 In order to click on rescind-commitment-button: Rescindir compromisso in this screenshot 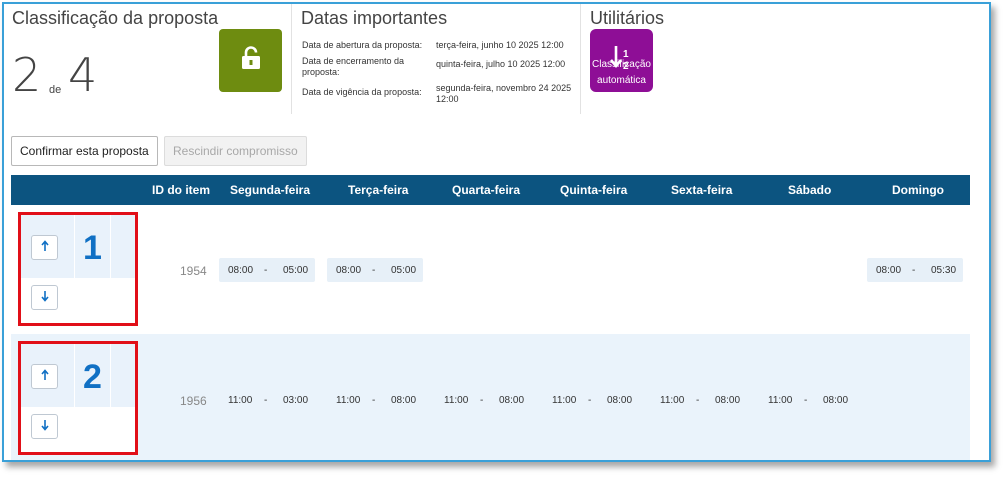, I will do `click(235, 151)`.